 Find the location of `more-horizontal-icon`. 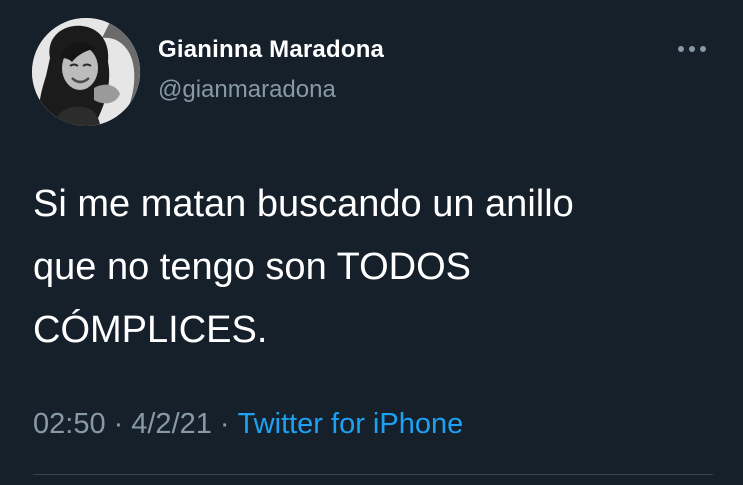

more-horizontal-icon is located at coordinates (692, 49).